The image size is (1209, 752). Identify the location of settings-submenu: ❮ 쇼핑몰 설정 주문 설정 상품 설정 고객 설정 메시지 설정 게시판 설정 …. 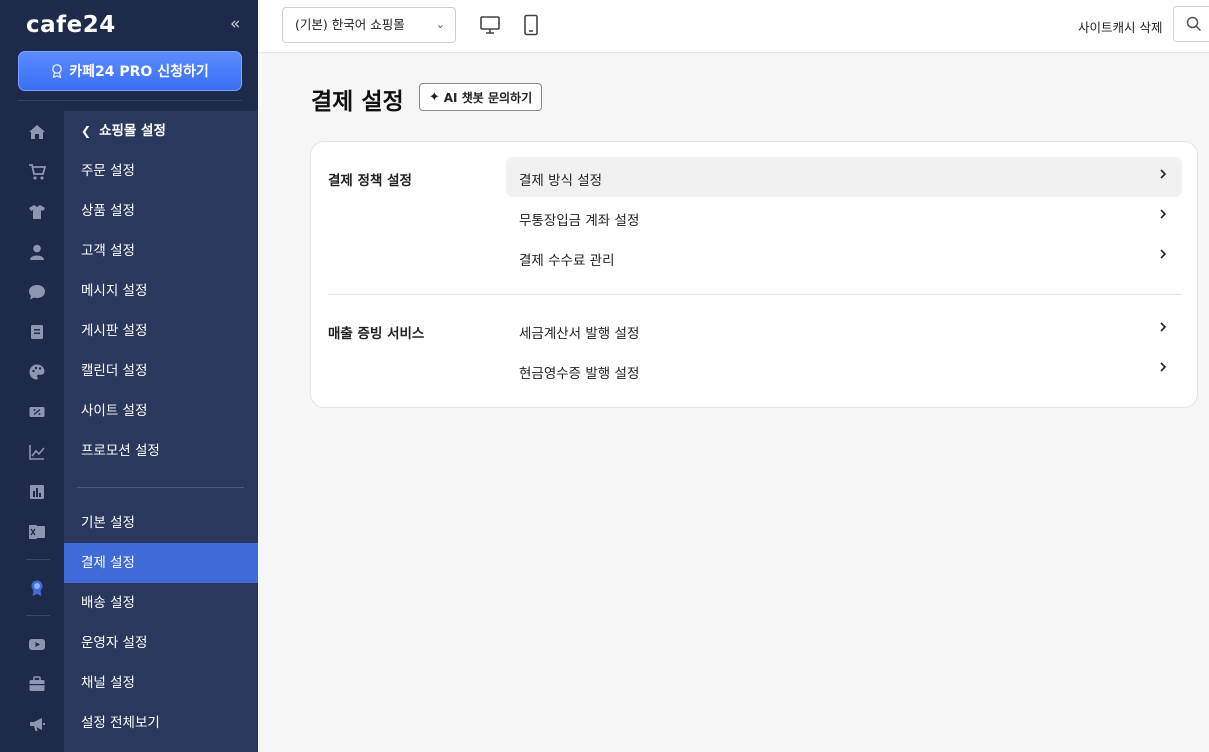
(161, 431).